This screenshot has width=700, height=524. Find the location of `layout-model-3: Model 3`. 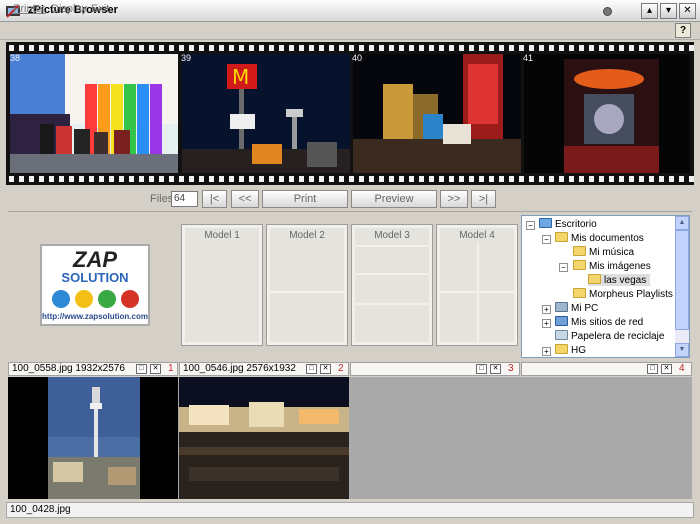

layout-model-3: Model 3 is located at coordinates (392, 285).